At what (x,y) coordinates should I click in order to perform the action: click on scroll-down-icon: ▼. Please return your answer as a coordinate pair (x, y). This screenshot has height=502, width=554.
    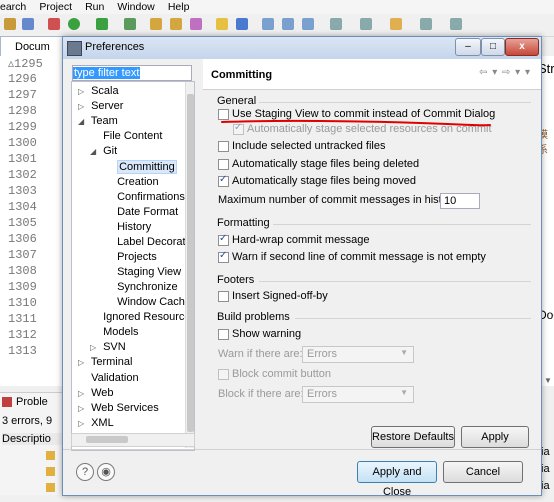
    Looking at the image, I should click on (548, 380).